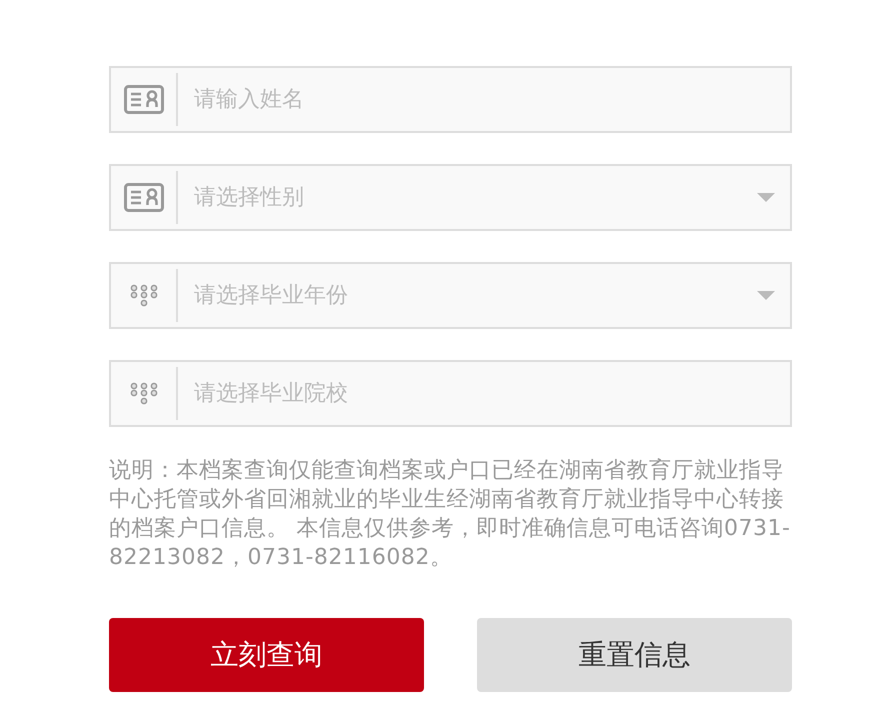 This screenshot has height=718, width=876. What do you see at coordinates (266, 655) in the screenshot?
I see `query-button: 立刻查询` at bounding box center [266, 655].